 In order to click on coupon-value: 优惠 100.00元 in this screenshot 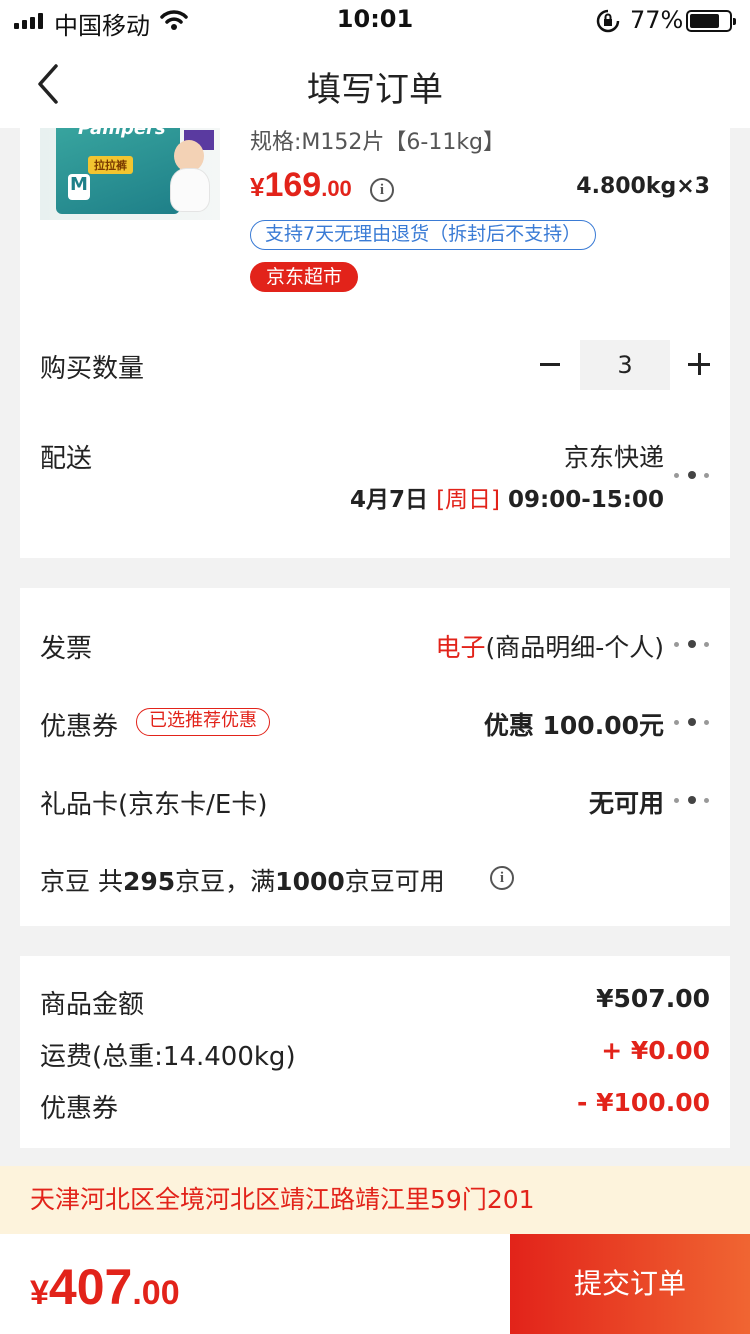, I will do `click(574, 724)`.